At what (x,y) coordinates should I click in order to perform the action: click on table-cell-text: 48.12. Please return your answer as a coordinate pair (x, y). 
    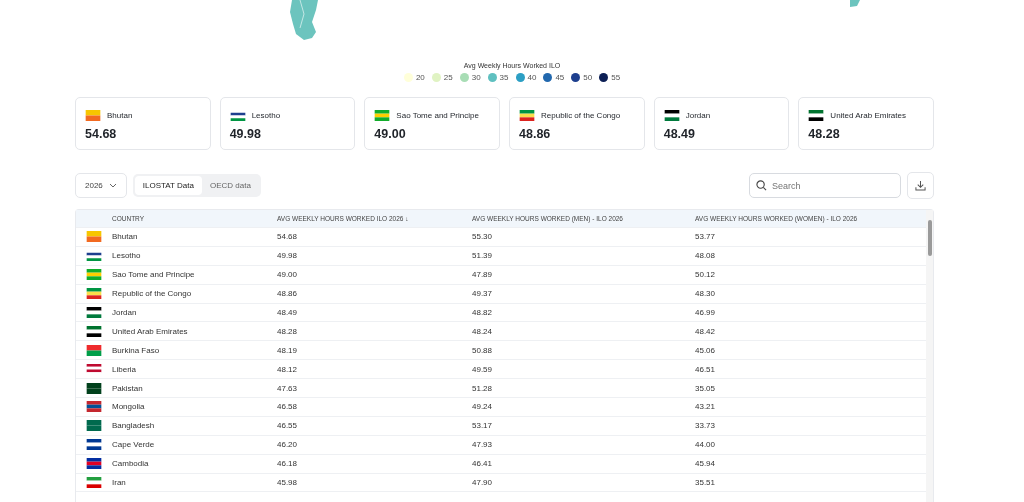
    Looking at the image, I should click on (288, 369).